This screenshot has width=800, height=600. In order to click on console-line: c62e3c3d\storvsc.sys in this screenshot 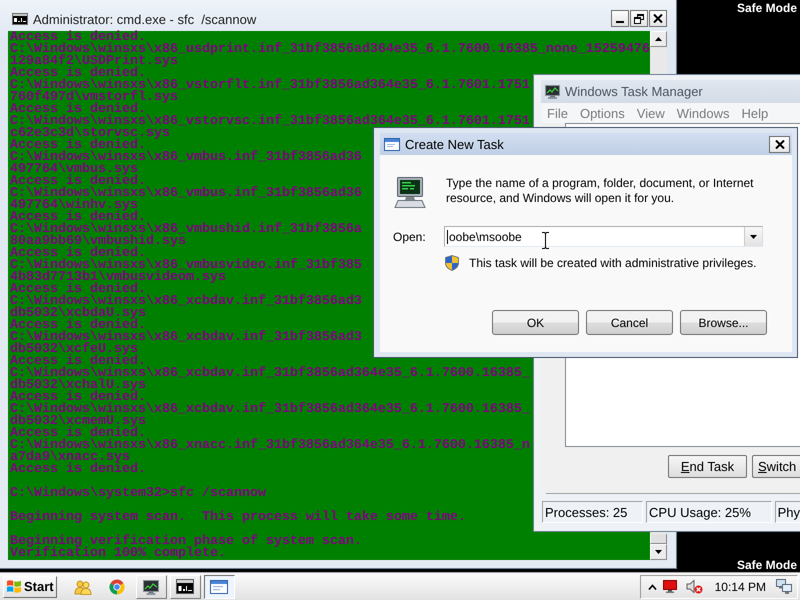, I will do `click(90, 134)`.